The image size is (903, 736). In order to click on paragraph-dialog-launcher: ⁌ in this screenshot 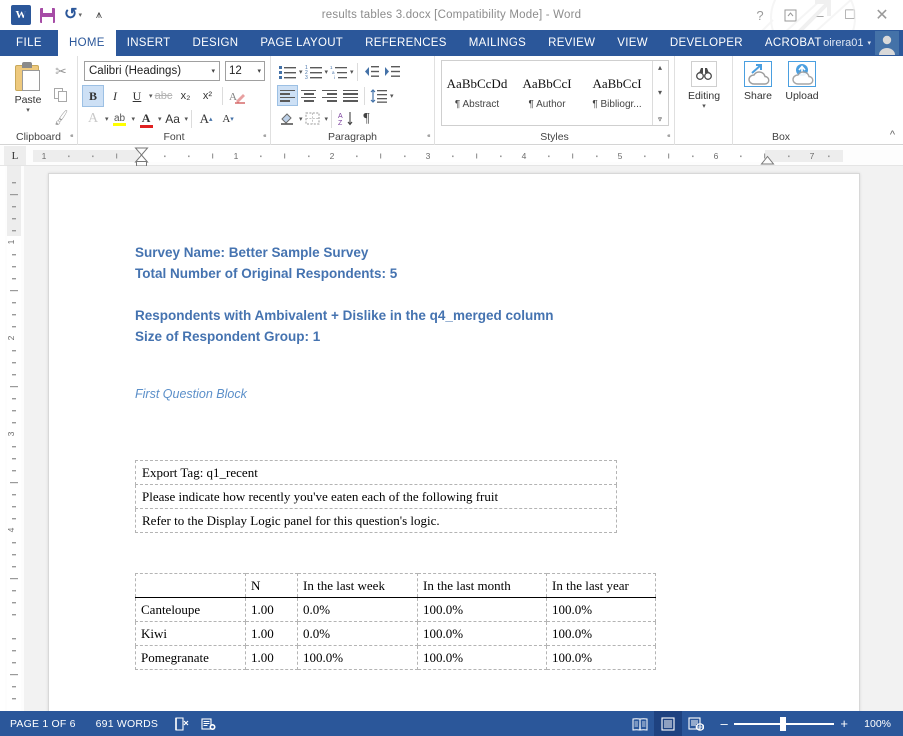, I will do `click(429, 136)`.